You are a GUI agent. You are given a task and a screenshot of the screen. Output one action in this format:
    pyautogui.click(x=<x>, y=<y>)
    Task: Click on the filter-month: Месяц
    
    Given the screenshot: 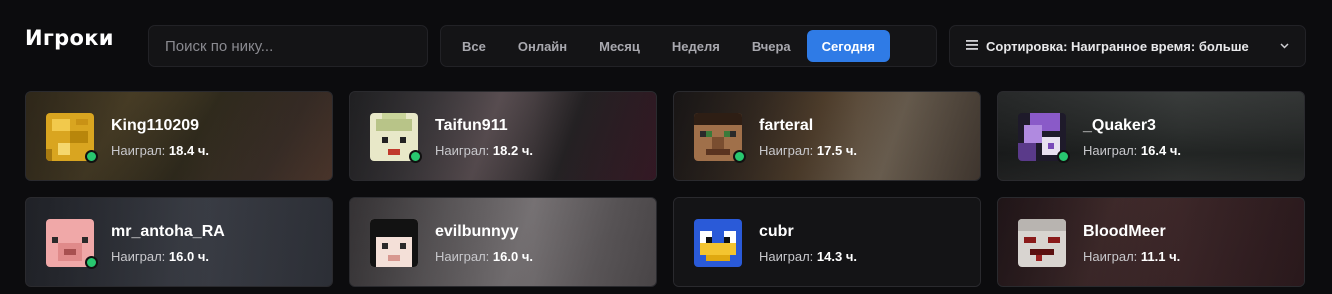 What is the action you would take?
    pyautogui.click(x=619, y=46)
    